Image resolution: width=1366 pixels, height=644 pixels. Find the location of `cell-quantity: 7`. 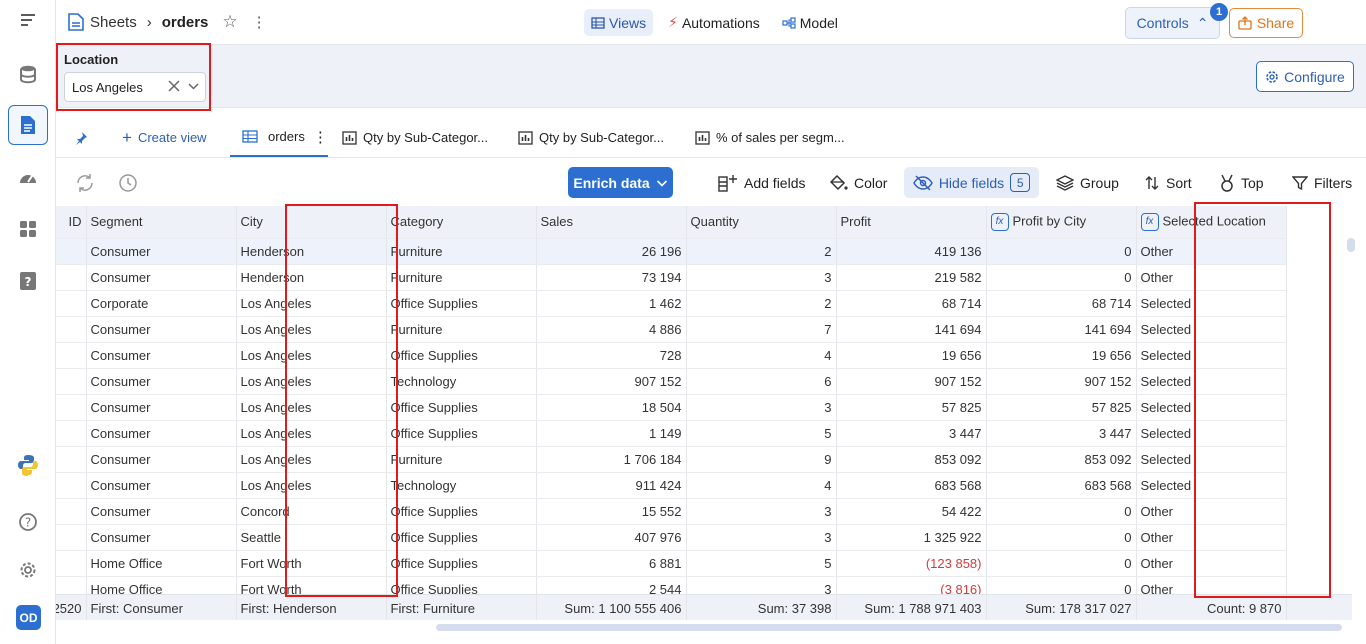

cell-quantity: 7 is located at coordinates (761, 329).